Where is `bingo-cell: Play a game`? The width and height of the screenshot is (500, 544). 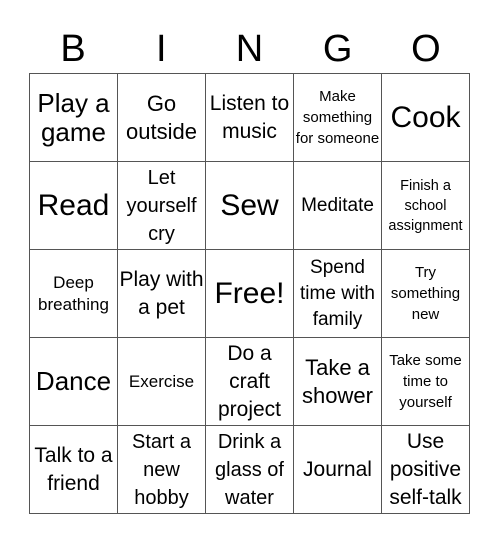
bingo-cell: Play a game is located at coordinates (74, 118).